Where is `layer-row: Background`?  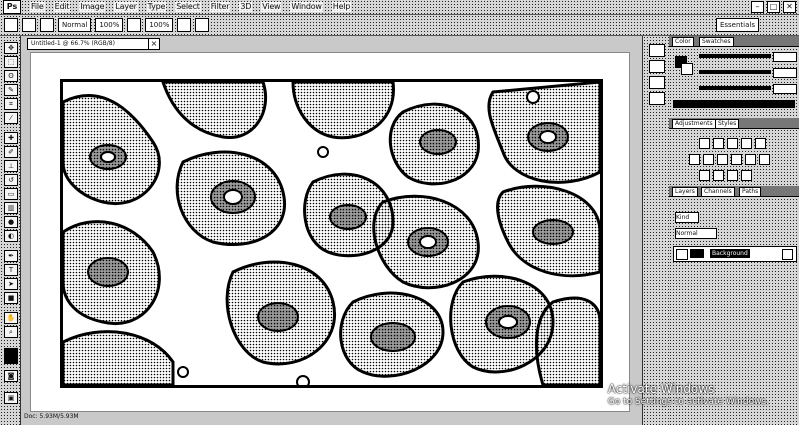 layer-row: Background is located at coordinates (735, 254).